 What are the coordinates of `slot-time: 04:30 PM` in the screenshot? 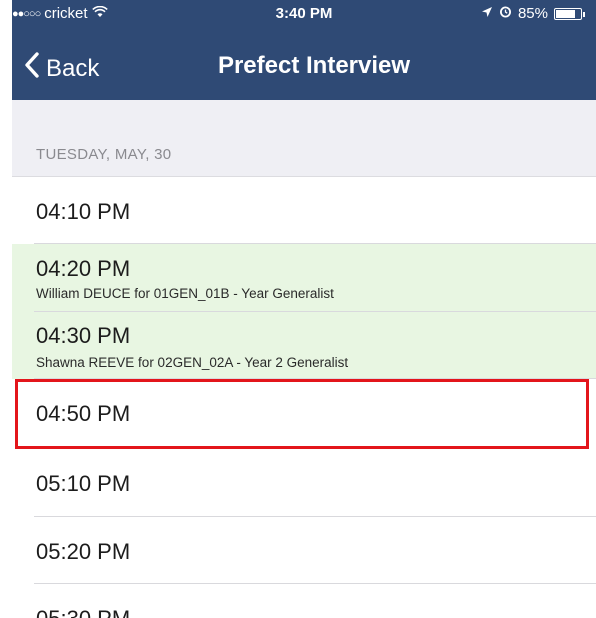 It's located at (83, 335).